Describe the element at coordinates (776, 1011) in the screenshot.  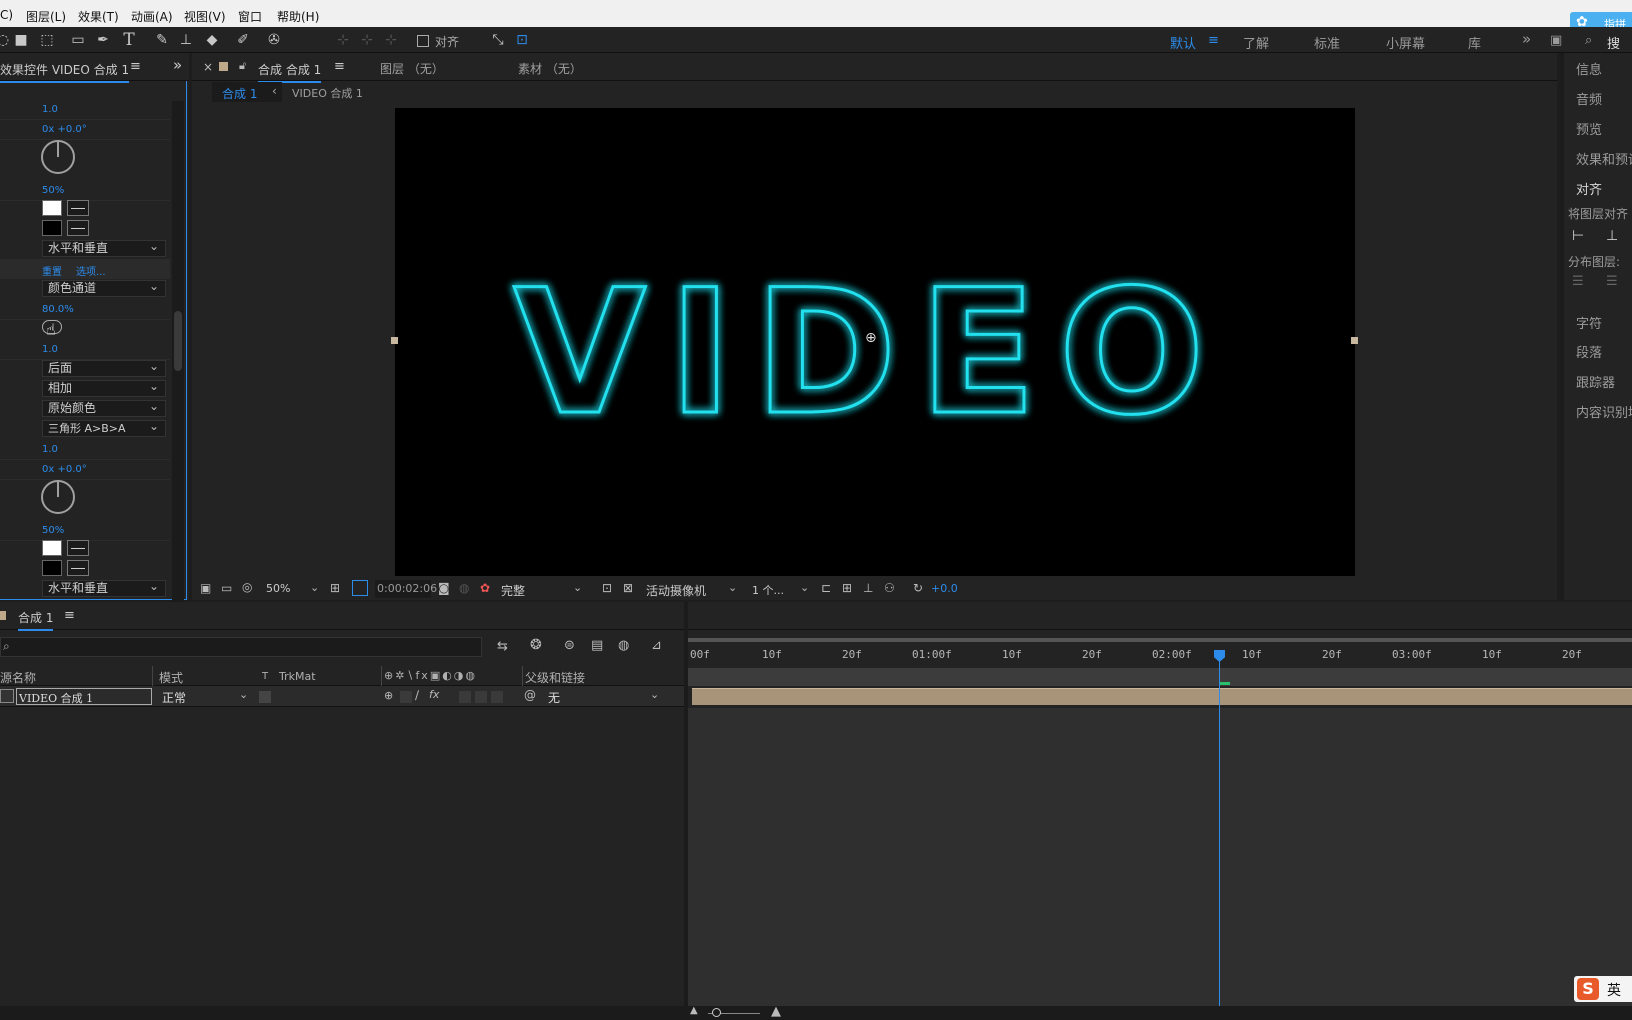
I see `zoom-in-icon: ▲` at that location.